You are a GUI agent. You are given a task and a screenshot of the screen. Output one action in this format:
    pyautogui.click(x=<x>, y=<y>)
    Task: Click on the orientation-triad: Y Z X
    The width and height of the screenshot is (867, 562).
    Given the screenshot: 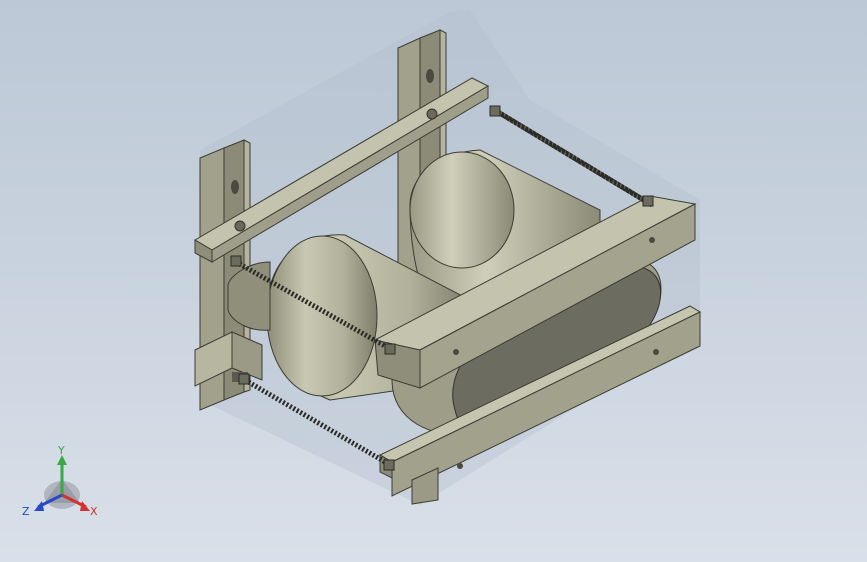 What is the action you would take?
    pyautogui.click(x=62, y=484)
    